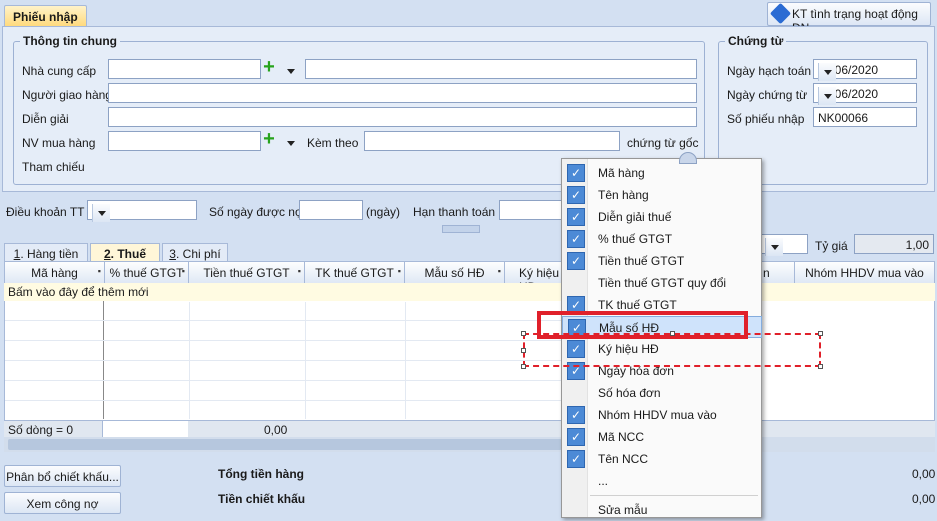 This screenshot has width=937, height=521. I want to click on supplier-dropdown, so click(288, 69).